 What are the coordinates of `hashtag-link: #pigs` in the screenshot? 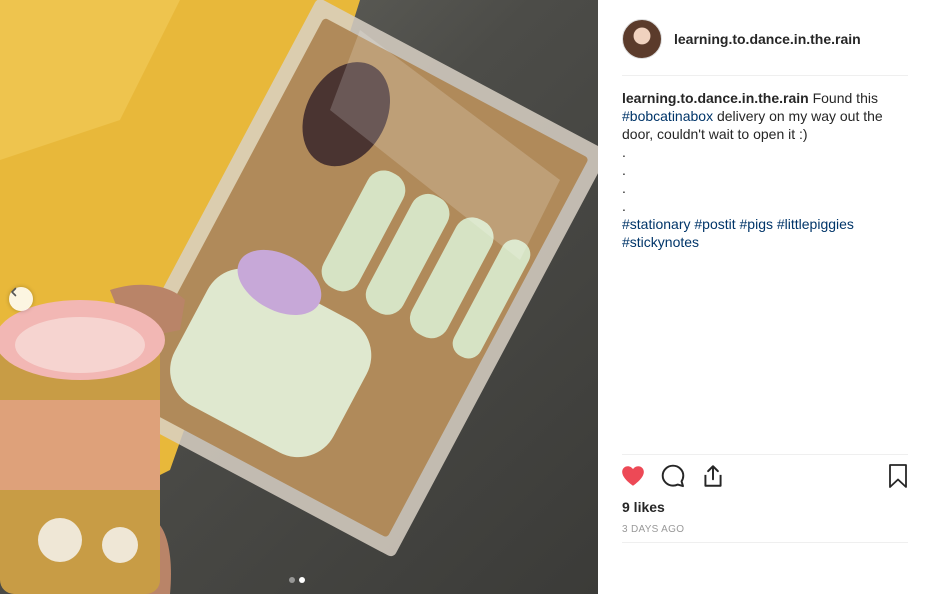 It's located at (756, 224).